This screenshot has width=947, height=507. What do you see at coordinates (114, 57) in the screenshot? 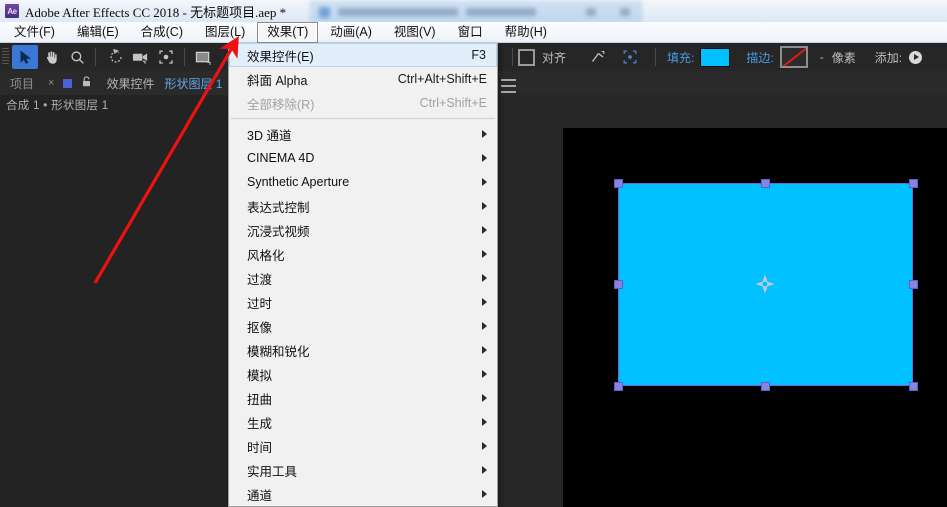
I see `rotation-tool-icon` at bounding box center [114, 57].